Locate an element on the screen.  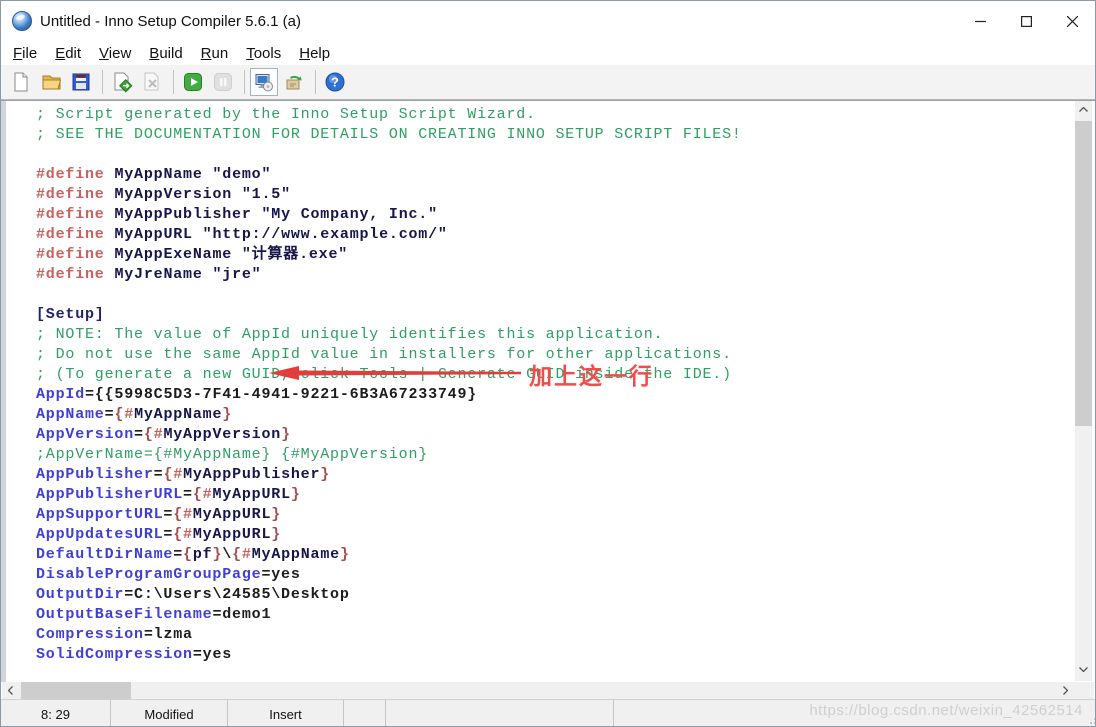
code-line: AppPublisherURL={#MyAppURL} is located at coordinates (168, 494).